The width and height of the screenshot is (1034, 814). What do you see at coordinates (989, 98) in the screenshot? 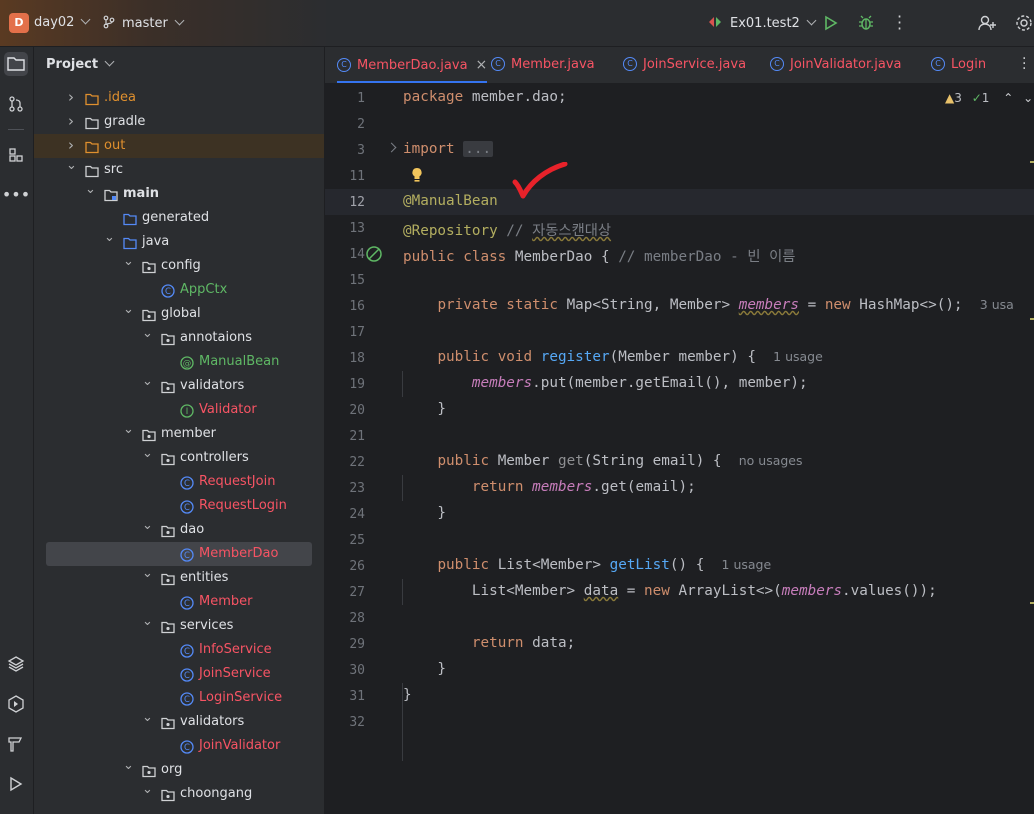
I see `inspections-widget: ▲3 ✓1 ⌃ ⌄` at bounding box center [989, 98].